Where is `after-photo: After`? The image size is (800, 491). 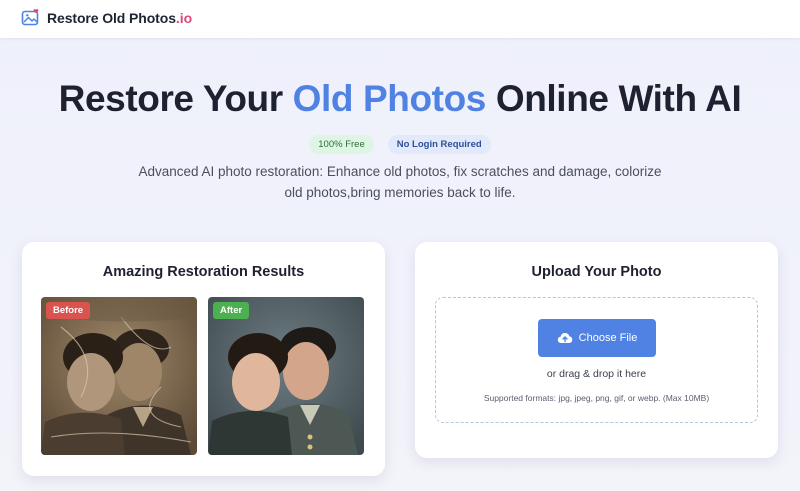 after-photo: After is located at coordinates (286, 376).